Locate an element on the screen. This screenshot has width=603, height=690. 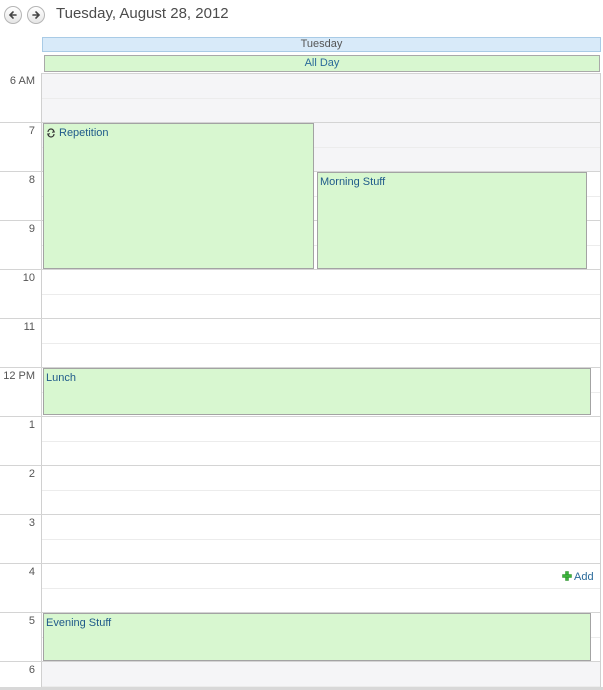
time-label: 5 is located at coordinates (31, 621).